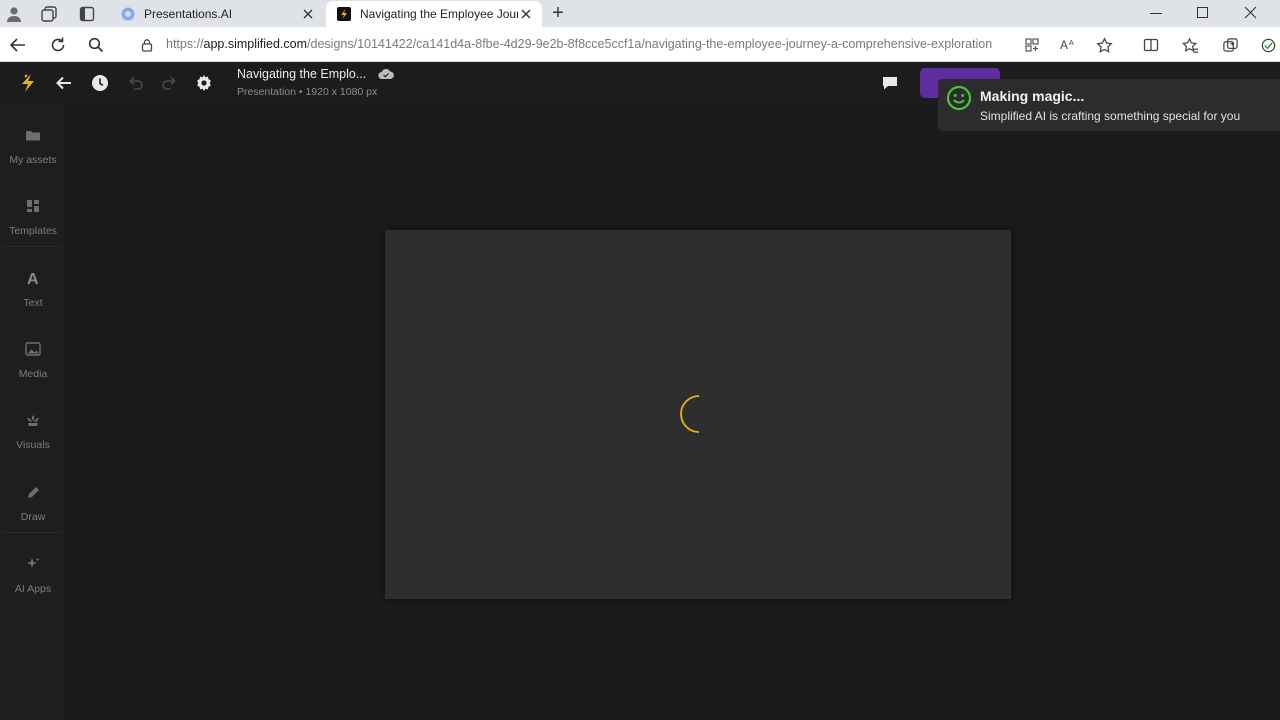 The image size is (1280, 720). I want to click on sidebar-item-label: My assets, so click(33, 160).